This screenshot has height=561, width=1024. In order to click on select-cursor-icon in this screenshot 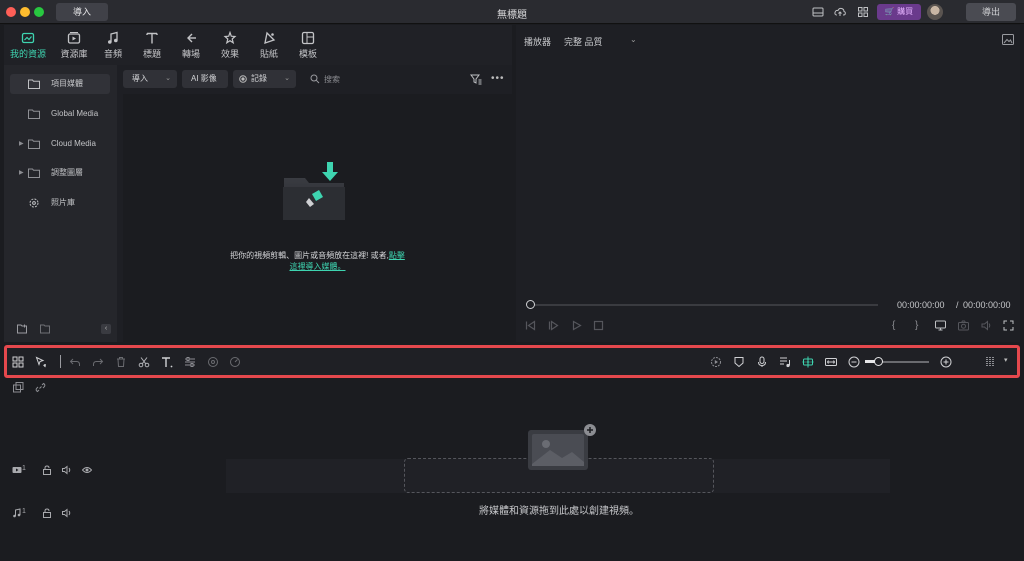, I will do `click(41, 362)`.